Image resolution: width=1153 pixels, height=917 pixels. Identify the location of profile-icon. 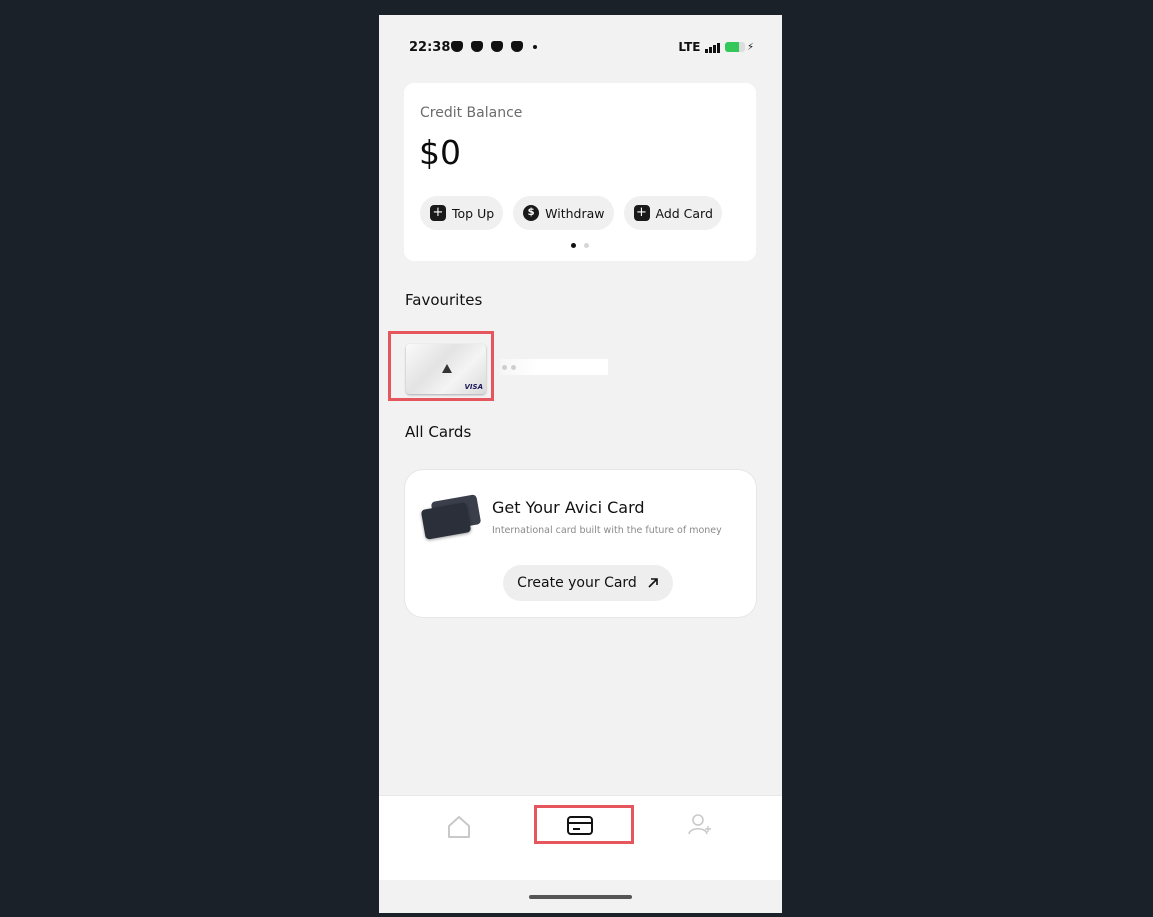
(700, 825).